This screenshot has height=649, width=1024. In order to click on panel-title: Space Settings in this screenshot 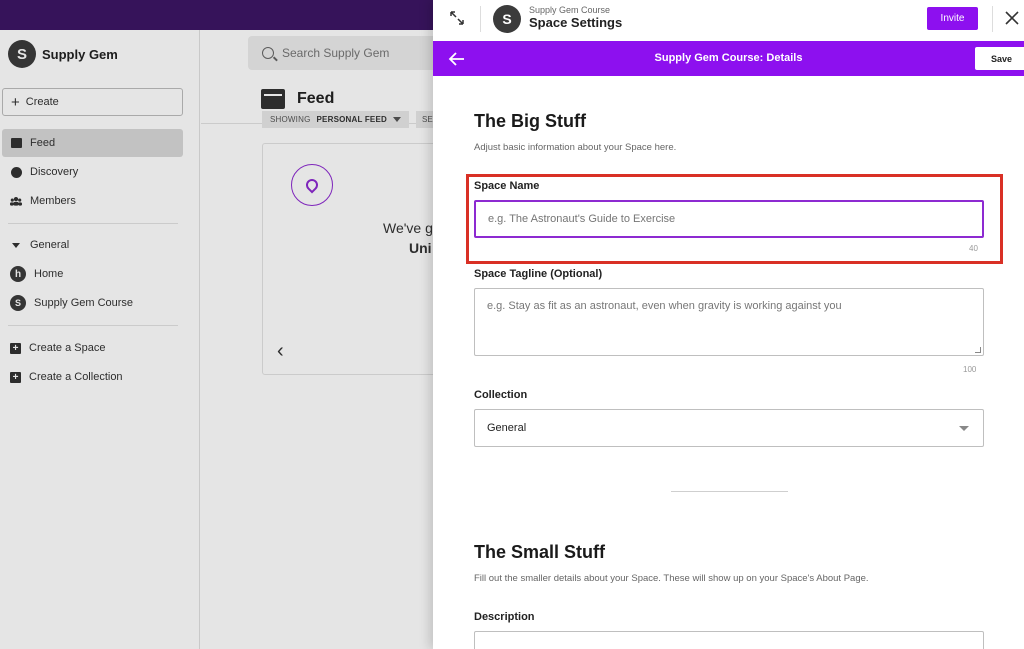, I will do `click(576, 22)`.